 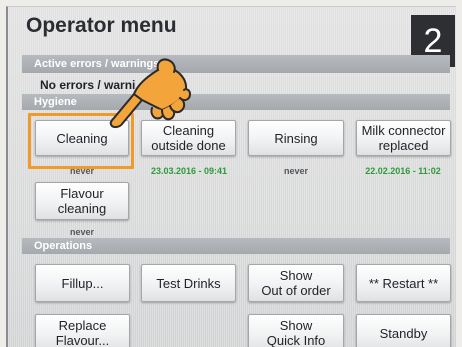 I want to click on milk-connector-replaced-button: Milk connector replaced, so click(x=403, y=138).